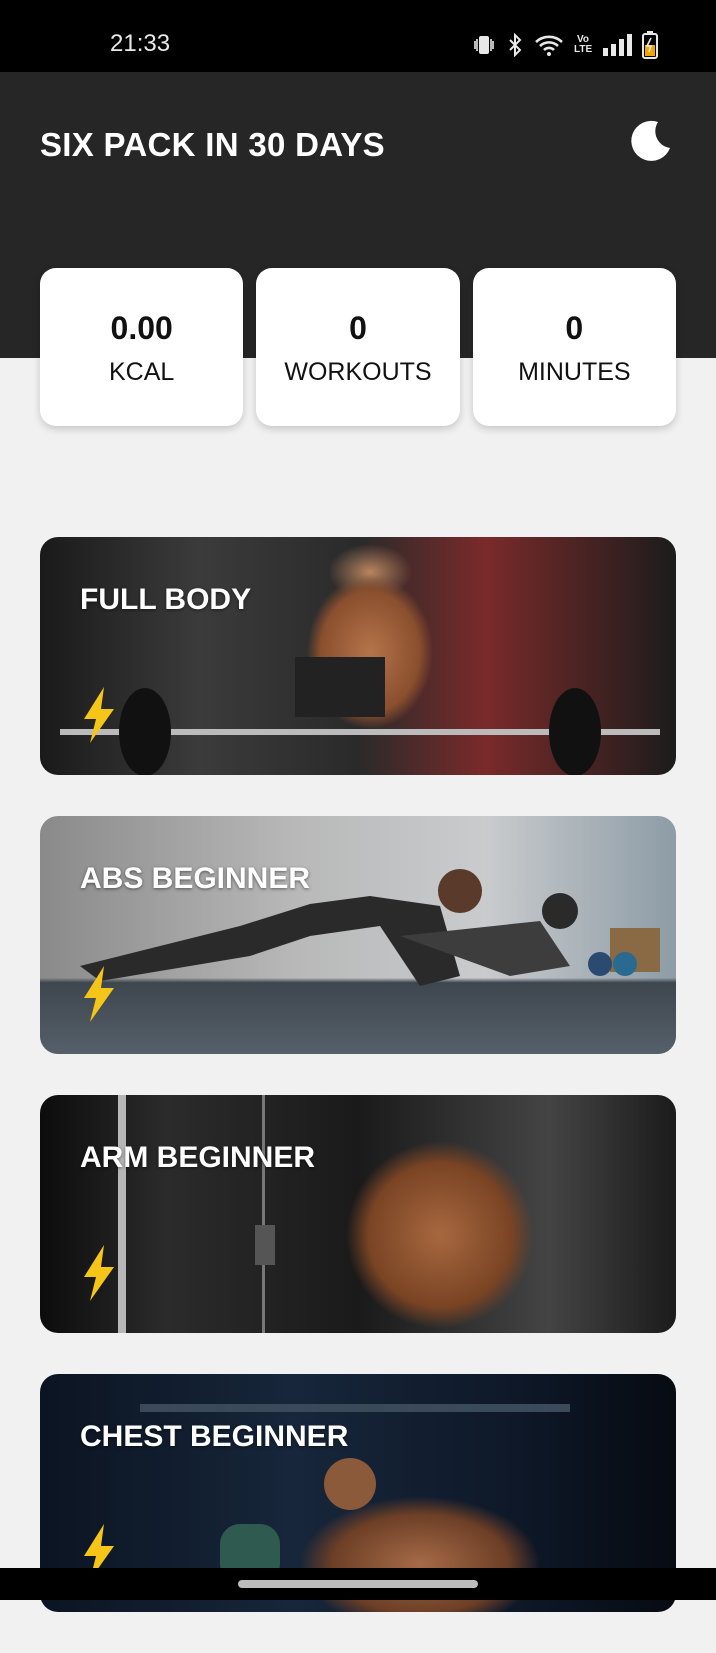 This screenshot has width=716, height=1653. I want to click on workout-title: FULL BODY, so click(166, 599).